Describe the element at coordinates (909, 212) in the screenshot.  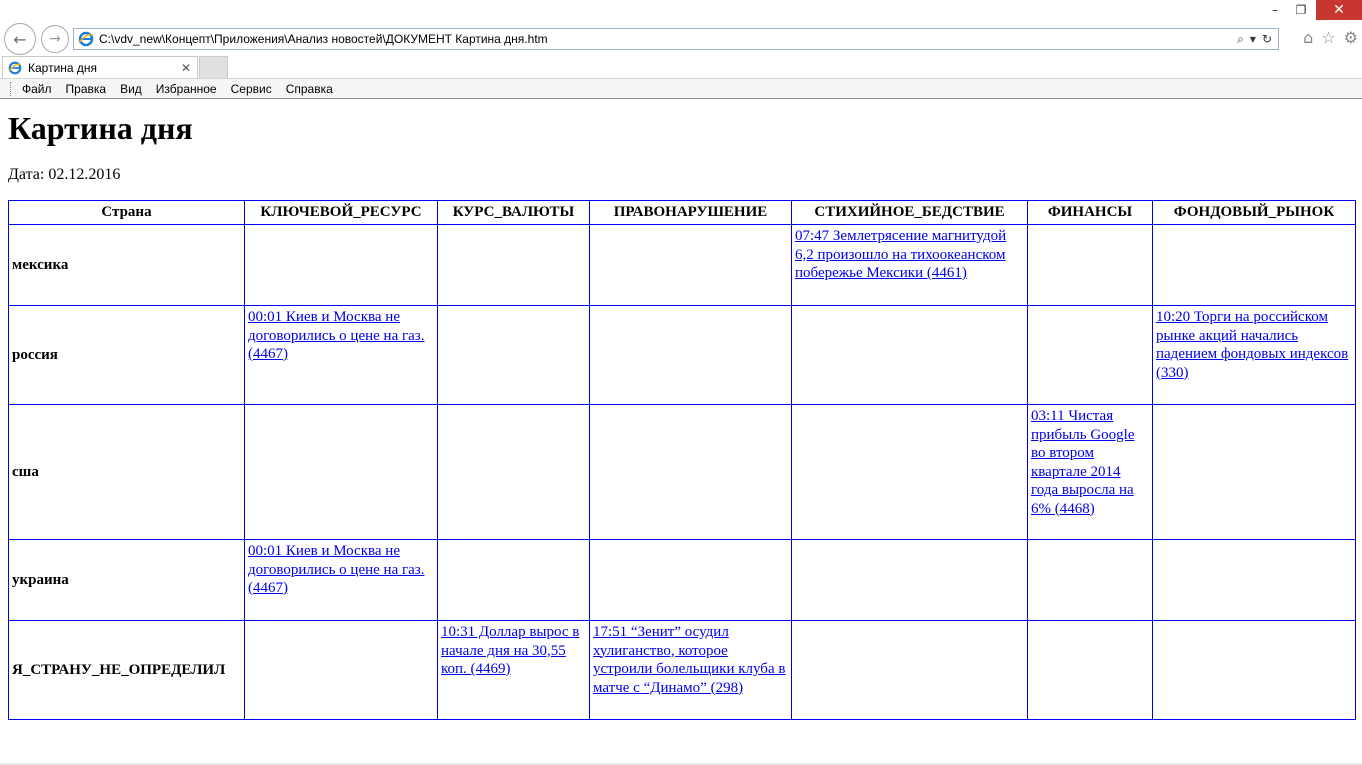
I see `column-header-disaster: СТИХИЙНОЕ_БЕДСТВИЕ` at that location.